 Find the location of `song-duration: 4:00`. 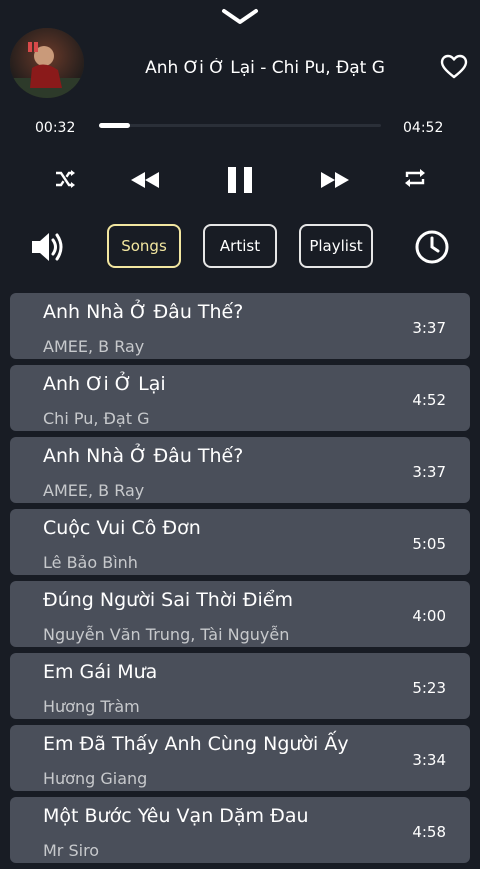

song-duration: 4:00 is located at coordinates (429, 616).